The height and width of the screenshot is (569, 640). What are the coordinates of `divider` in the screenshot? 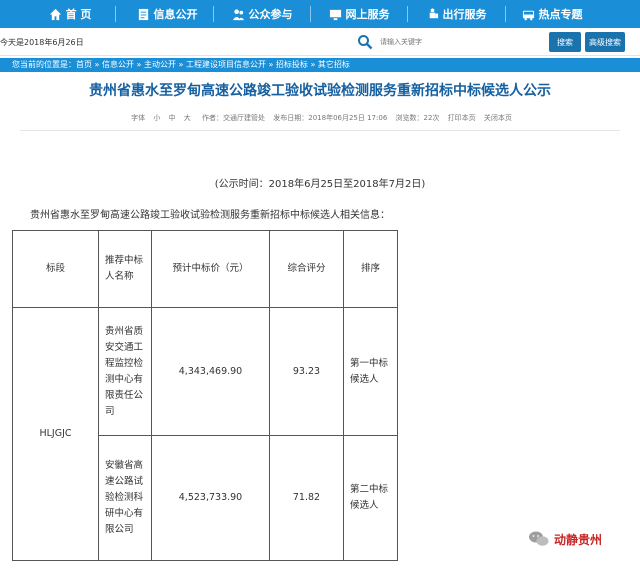 It's located at (320, 130).